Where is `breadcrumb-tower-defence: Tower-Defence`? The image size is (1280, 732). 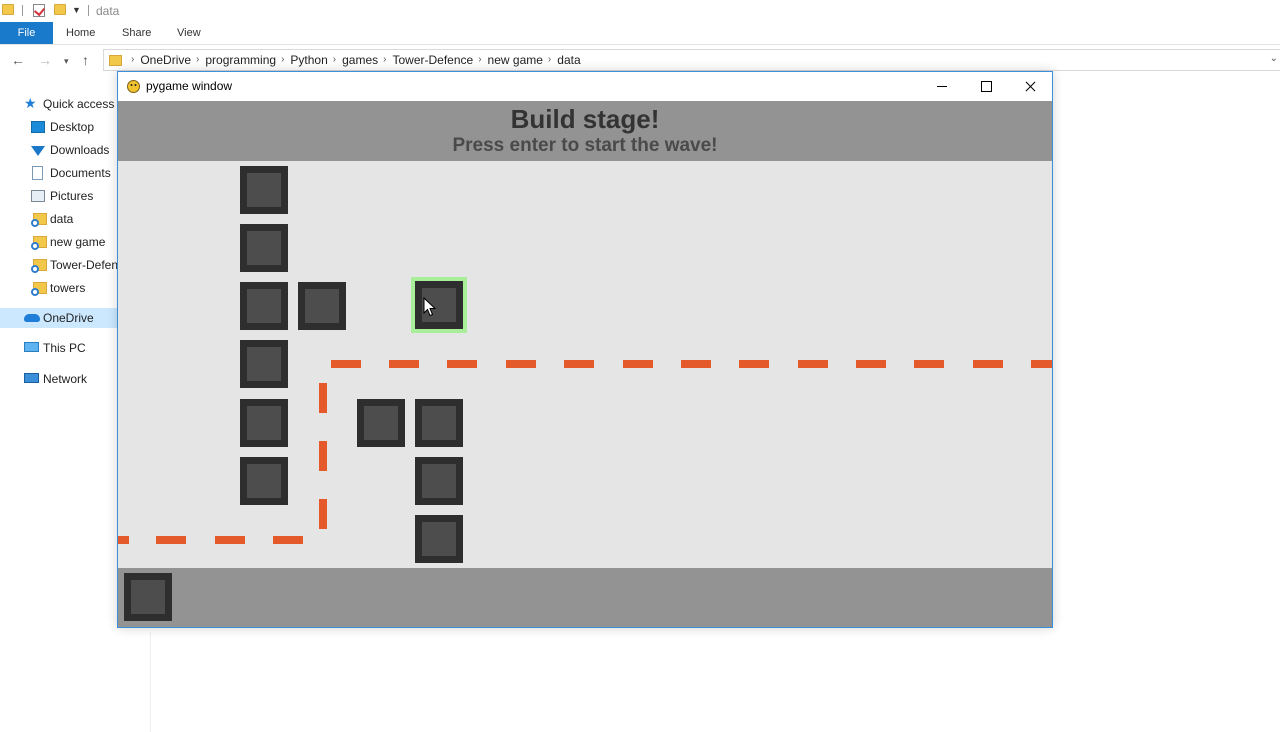 breadcrumb-tower-defence: Tower-Defence is located at coordinates (433, 60).